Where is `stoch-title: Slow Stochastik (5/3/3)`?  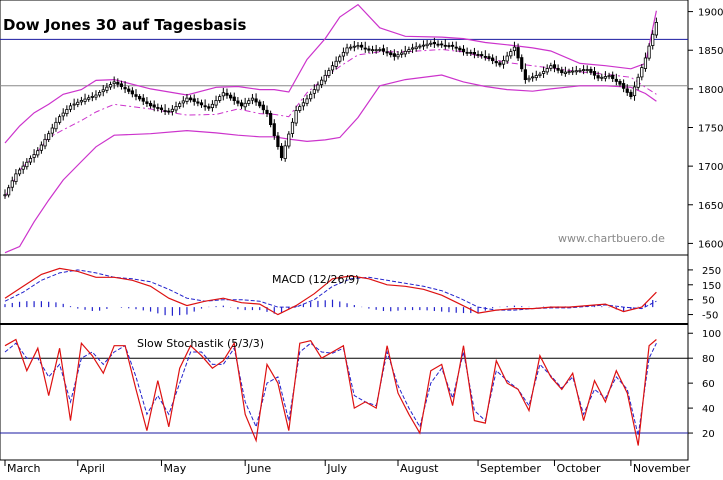 stoch-title: Slow Stochastik (5/3/3) is located at coordinates (200, 343).